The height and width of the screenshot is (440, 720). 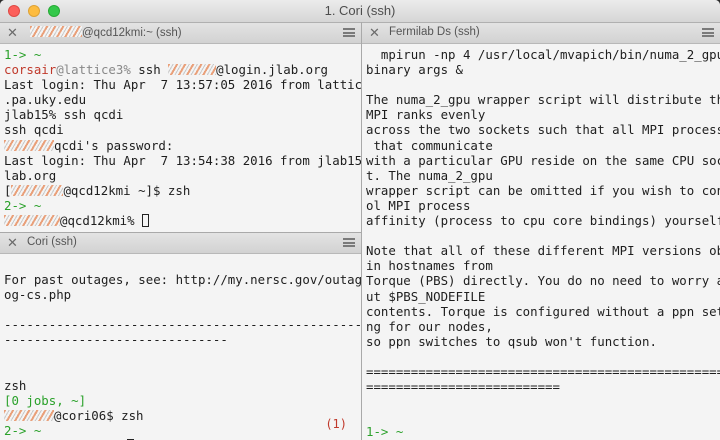 I want to click on terminal-line: @cori06$ zsh, so click(x=181, y=415).